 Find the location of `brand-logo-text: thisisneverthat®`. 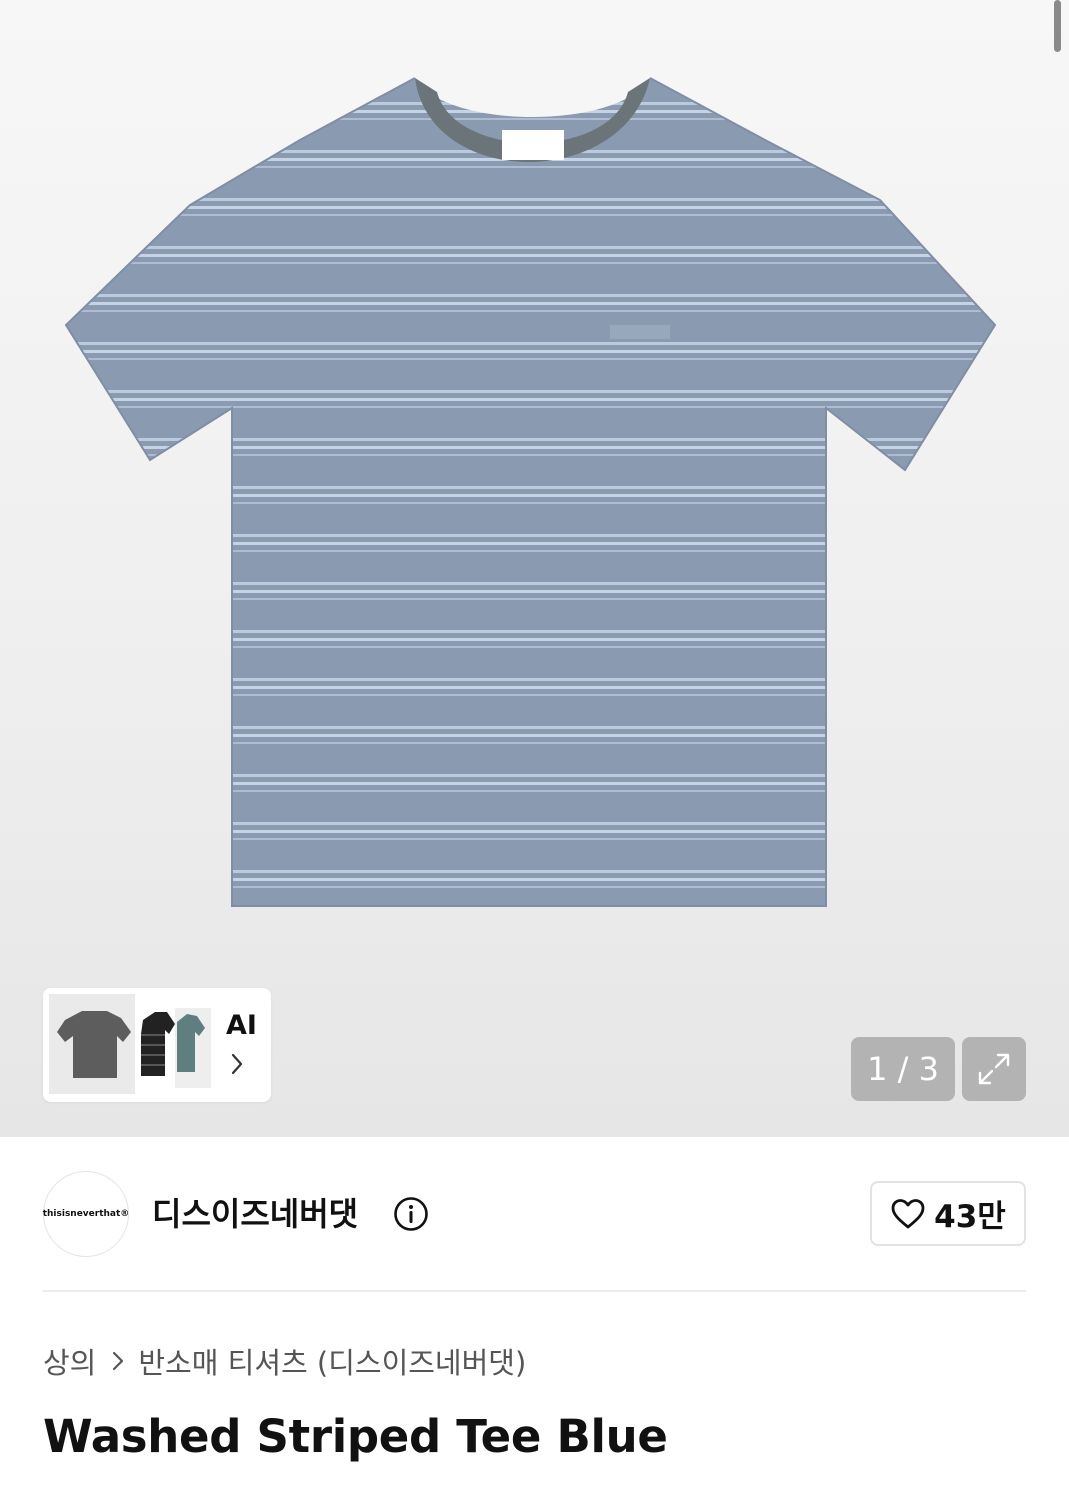

brand-logo-text: thisisneverthat® is located at coordinates (86, 1214).